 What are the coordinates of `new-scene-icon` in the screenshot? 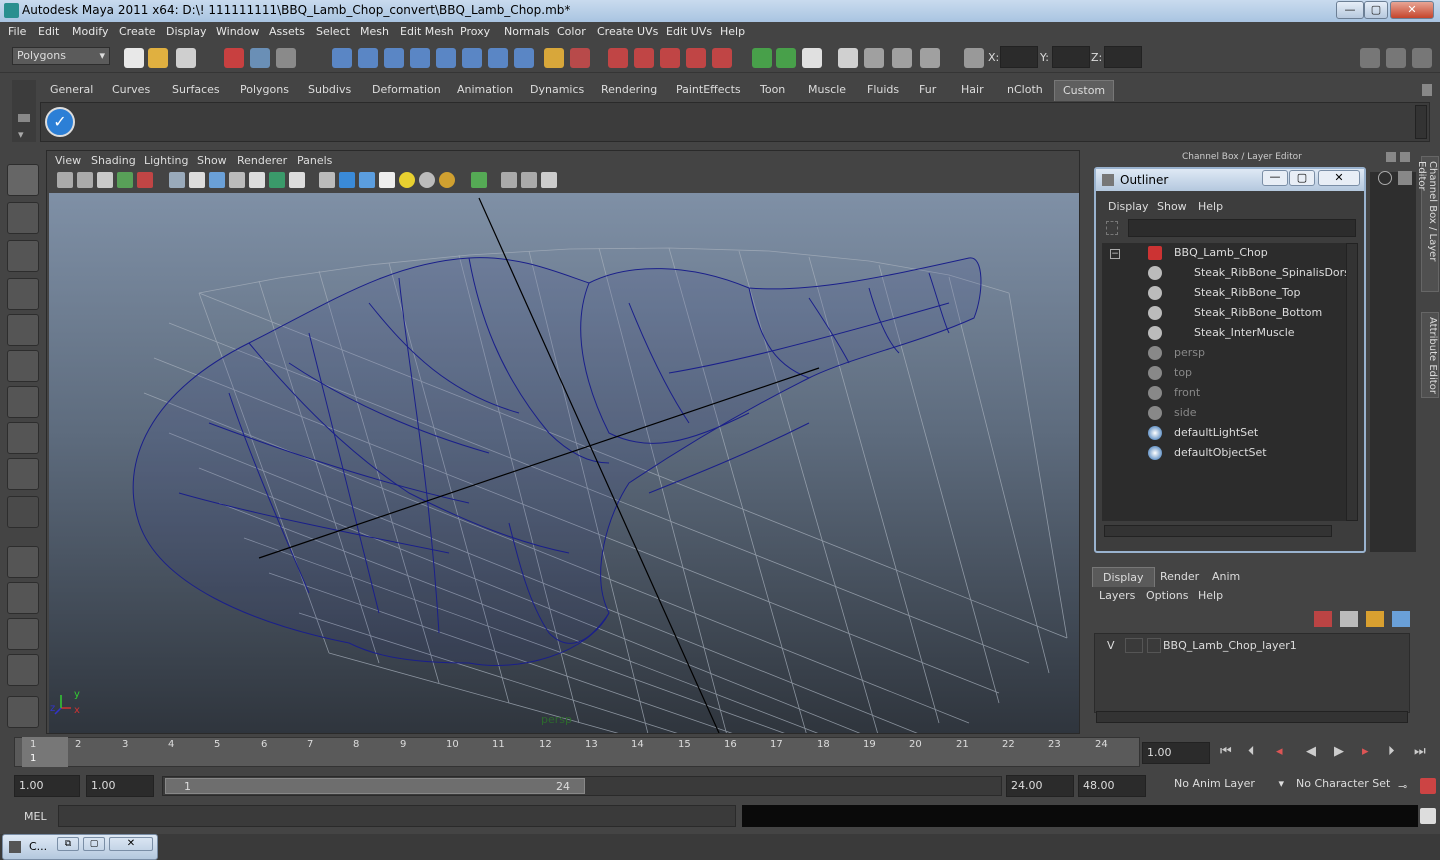 It's located at (134, 58).